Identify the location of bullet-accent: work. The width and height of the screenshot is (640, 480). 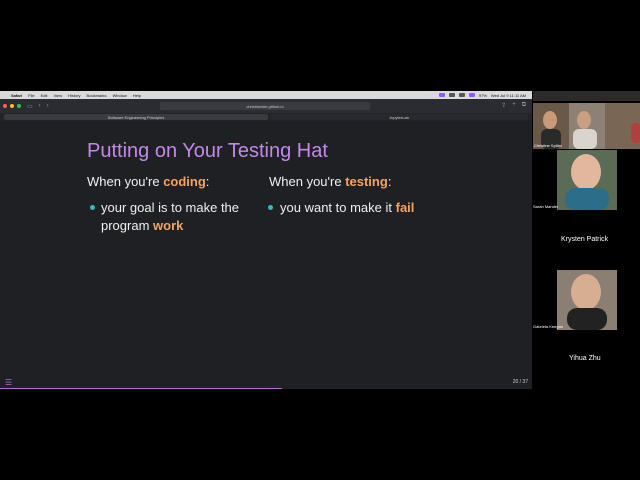
(168, 225).